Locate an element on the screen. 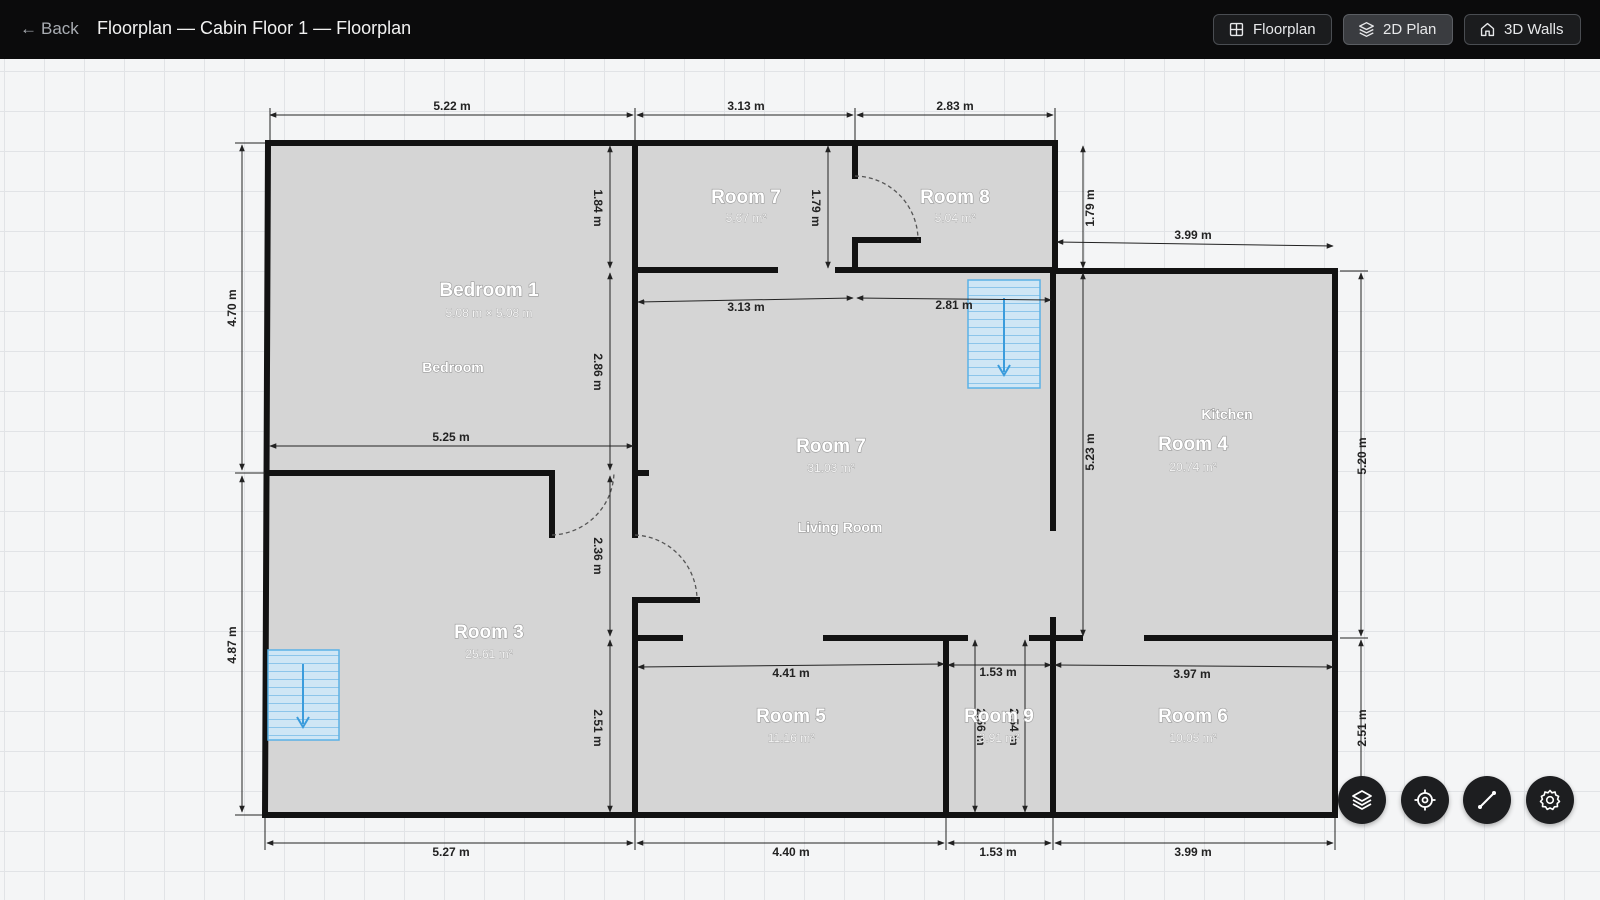 The height and width of the screenshot is (900, 1600). dim-top-2: 3.13 m is located at coordinates (745, 106).